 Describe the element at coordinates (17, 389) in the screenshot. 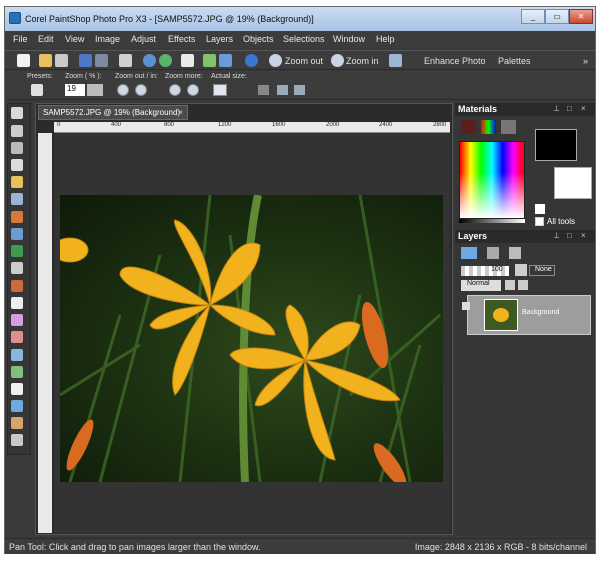

I see `text-tool-icon` at that location.